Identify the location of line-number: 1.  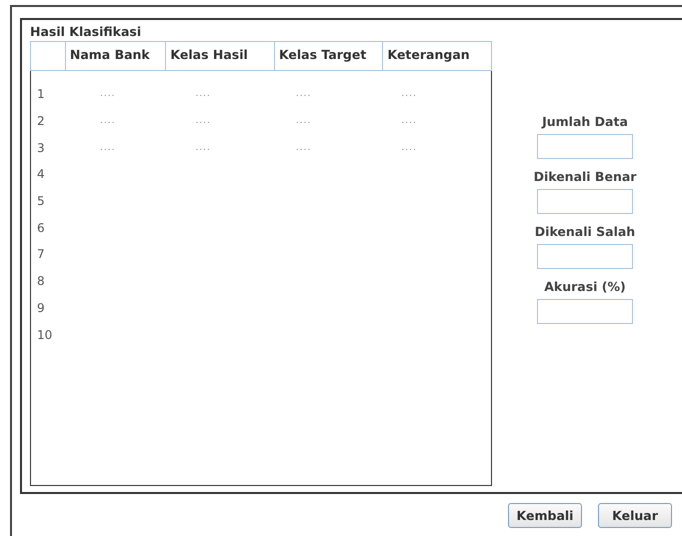
(41, 94).